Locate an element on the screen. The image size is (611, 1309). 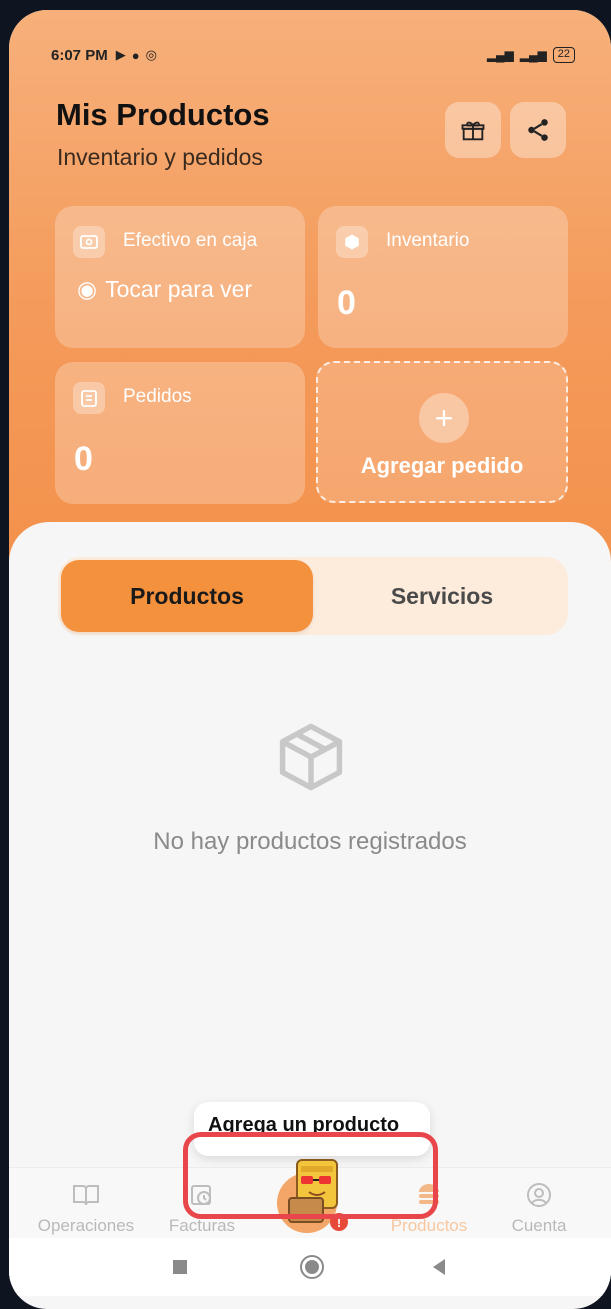
nav-label-operaciones: Operaciones is located at coordinates (86, 1225).